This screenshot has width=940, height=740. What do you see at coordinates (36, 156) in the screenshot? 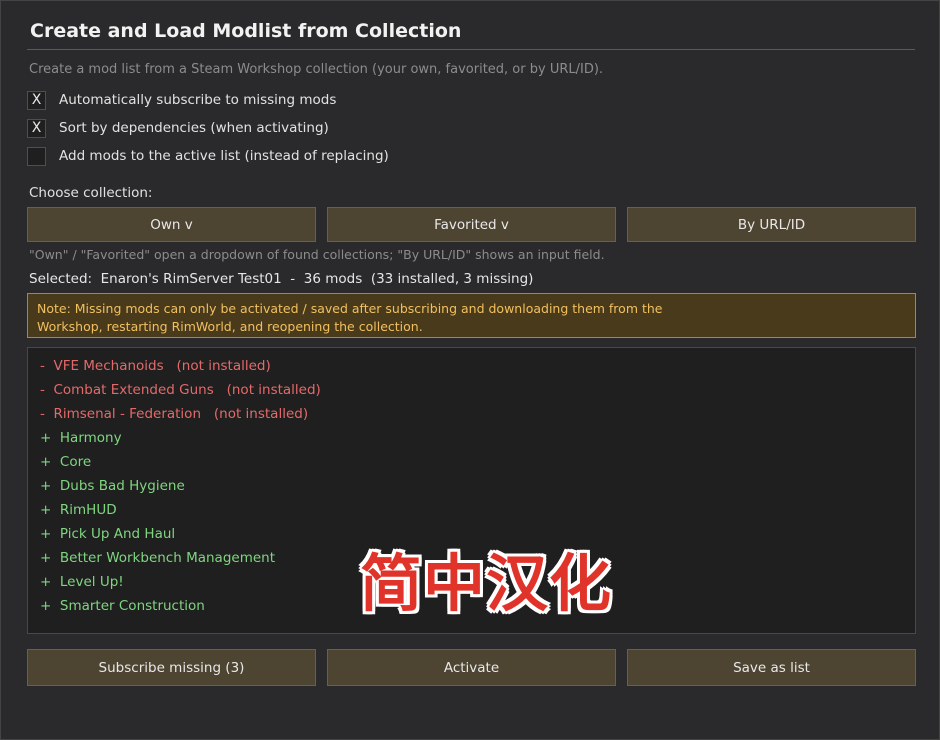
I see `add-to-active-checkbox` at bounding box center [36, 156].